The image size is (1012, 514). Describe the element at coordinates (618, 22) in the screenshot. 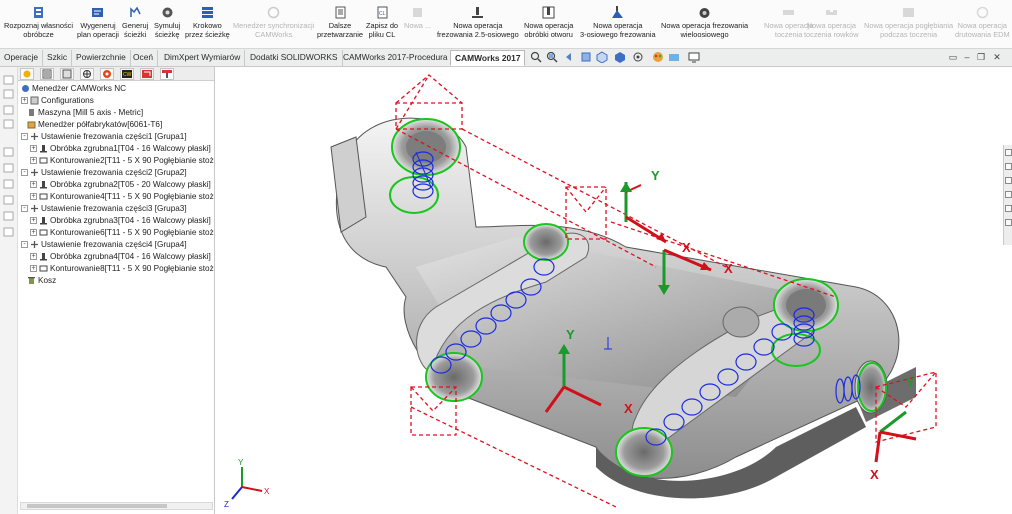

I see `new-3axis-mill-button: Nowa operacja 3-osiowego frezowania` at that location.